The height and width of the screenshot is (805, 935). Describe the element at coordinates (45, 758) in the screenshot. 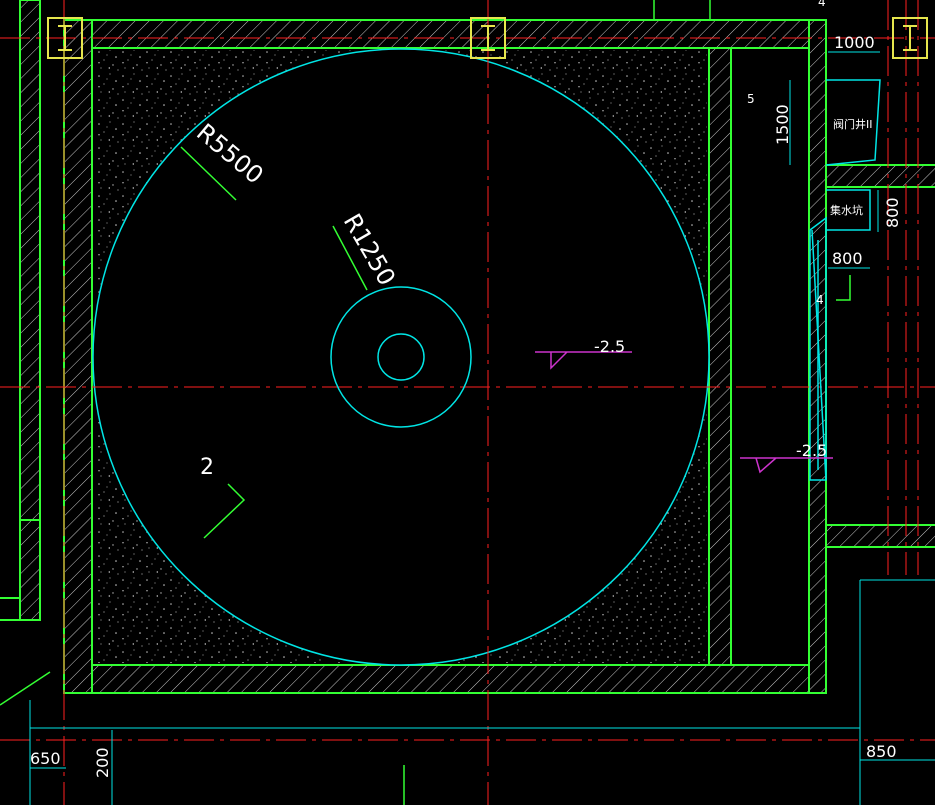

I see `dim-bottom-left: 650` at that location.